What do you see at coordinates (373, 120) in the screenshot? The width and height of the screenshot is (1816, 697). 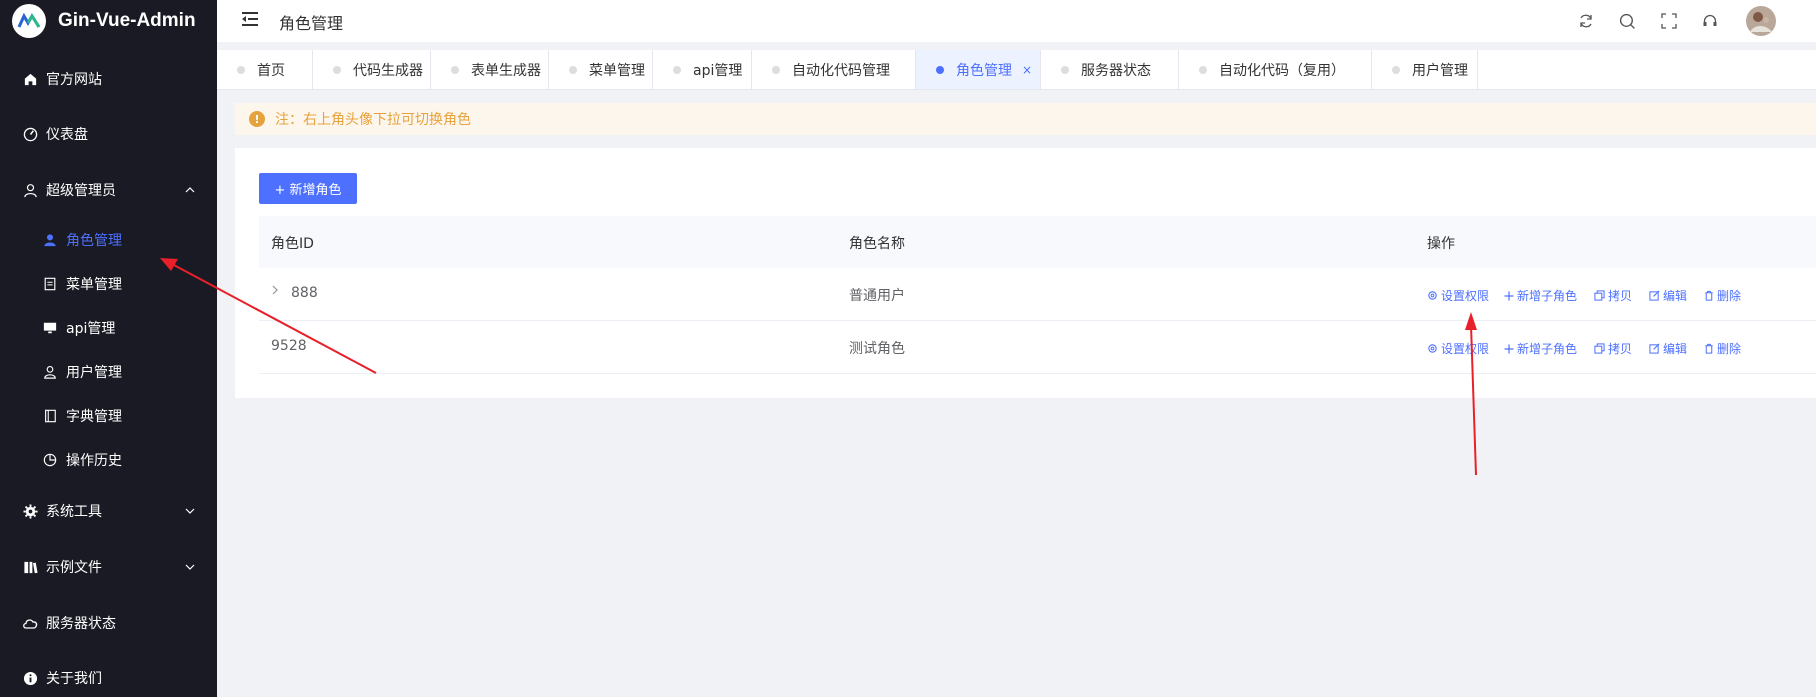 I see `alert-text: 注：右上角头像下拉可切换角色` at bounding box center [373, 120].